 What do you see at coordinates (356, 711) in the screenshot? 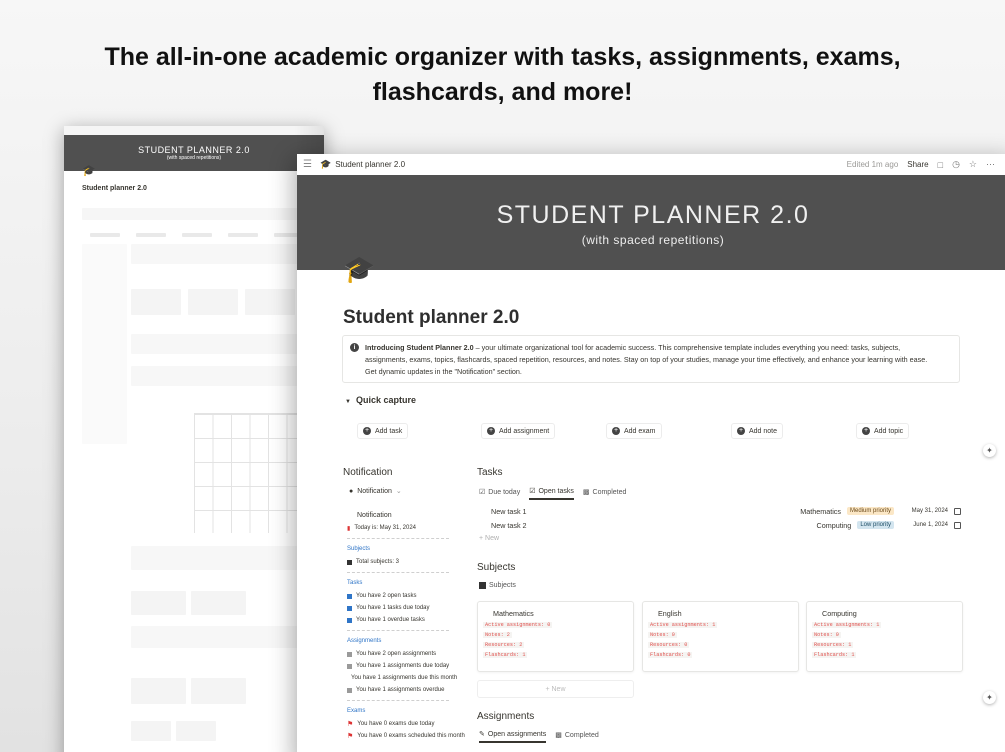
I see `exams-section-title: Exams` at bounding box center [356, 711].